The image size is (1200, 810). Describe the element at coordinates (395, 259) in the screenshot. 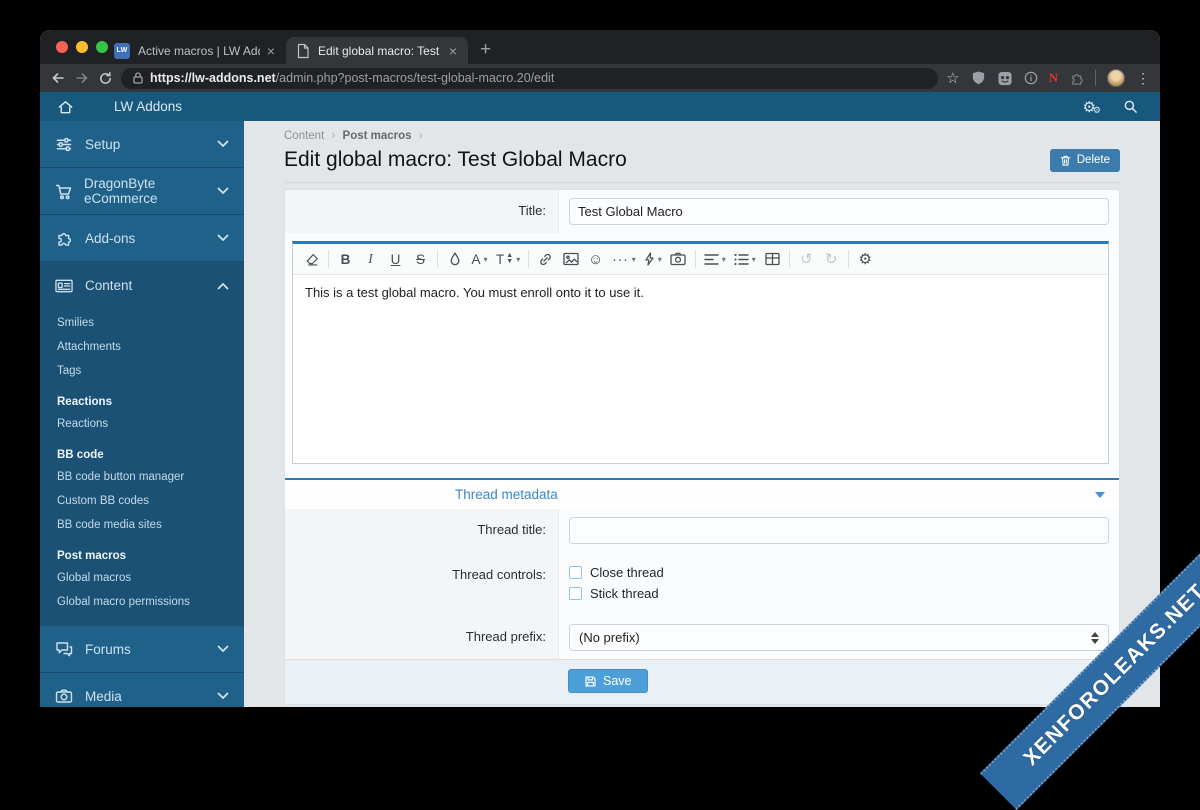

I see `underline-button: U` at that location.